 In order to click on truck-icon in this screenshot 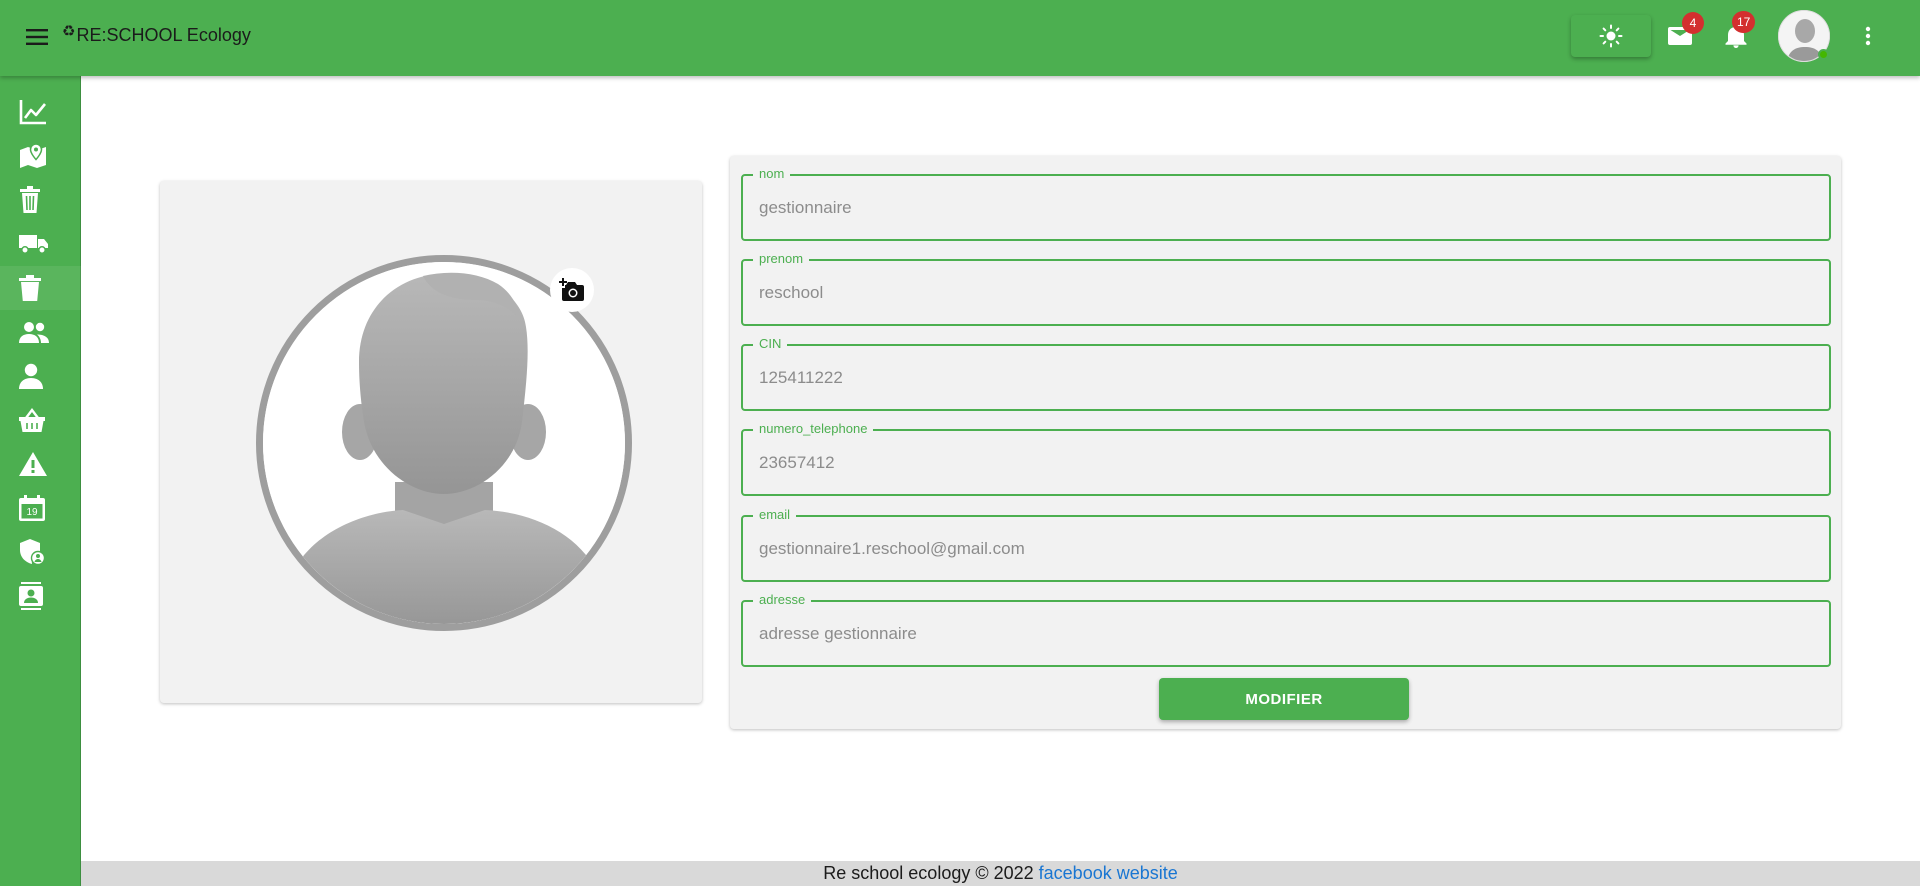, I will do `click(33, 244)`.